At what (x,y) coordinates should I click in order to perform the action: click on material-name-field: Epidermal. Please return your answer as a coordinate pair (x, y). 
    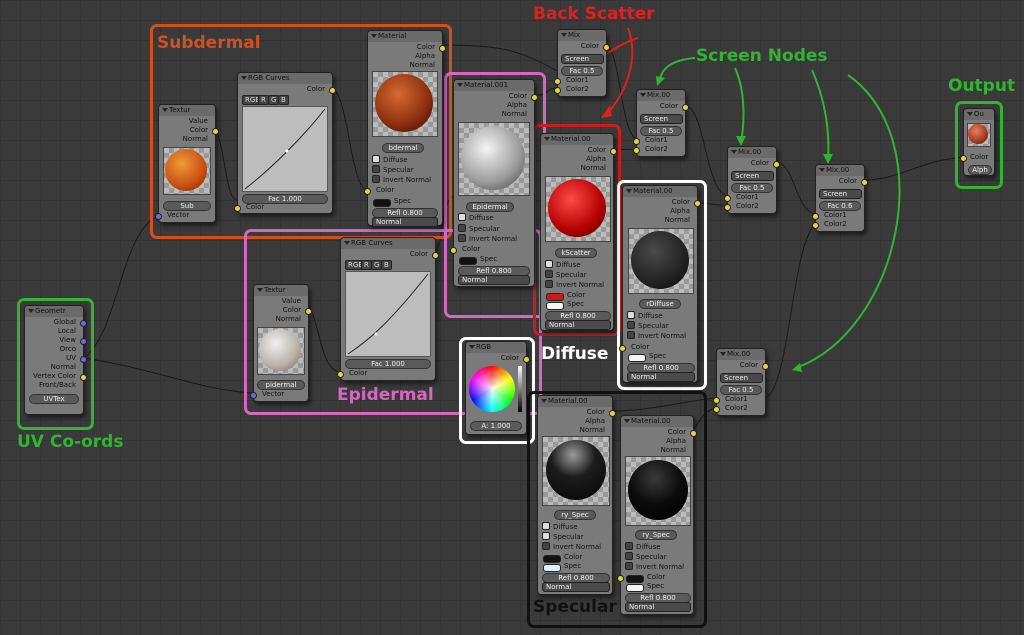
    Looking at the image, I should click on (490, 207).